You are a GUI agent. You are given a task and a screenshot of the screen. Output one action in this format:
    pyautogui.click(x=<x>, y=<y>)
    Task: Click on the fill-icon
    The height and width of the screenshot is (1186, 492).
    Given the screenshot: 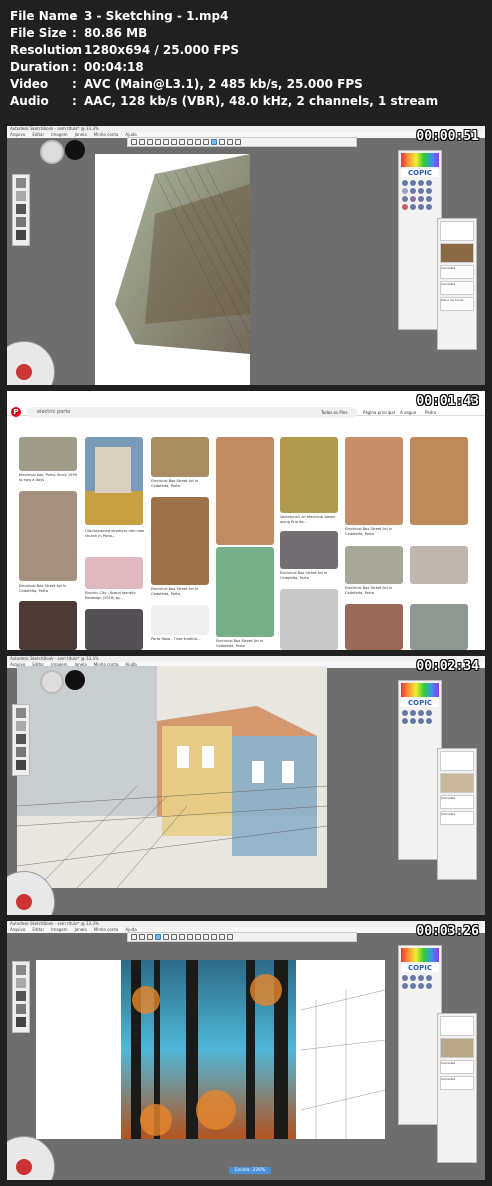 What is the action you would take?
    pyautogui.click(x=198, y=937)
    